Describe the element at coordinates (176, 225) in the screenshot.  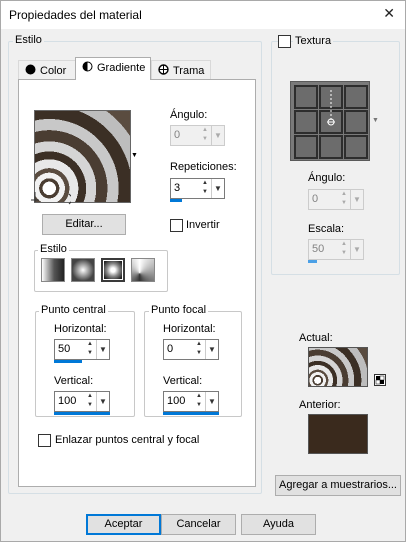
I see `invert-checkbox` at that location.